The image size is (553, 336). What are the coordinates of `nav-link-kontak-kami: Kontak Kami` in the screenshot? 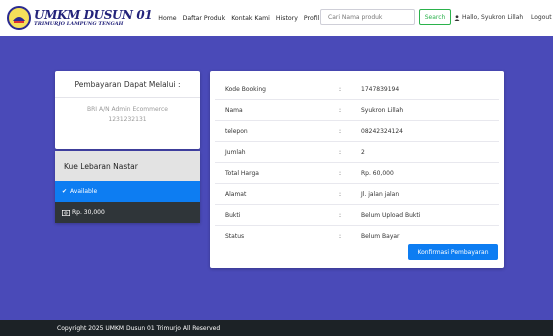 It's located at (250, 18).